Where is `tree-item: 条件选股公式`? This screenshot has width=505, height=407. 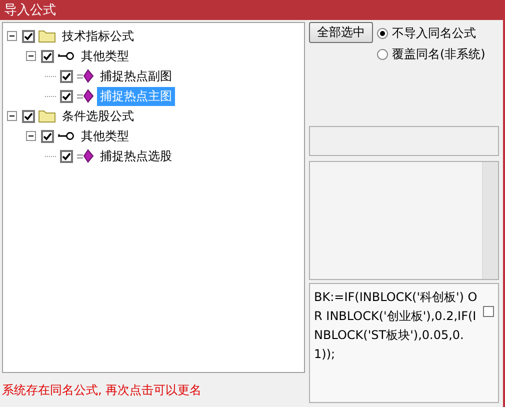 tree-item: 条件选股公式 is located at coordinates (98, 116).